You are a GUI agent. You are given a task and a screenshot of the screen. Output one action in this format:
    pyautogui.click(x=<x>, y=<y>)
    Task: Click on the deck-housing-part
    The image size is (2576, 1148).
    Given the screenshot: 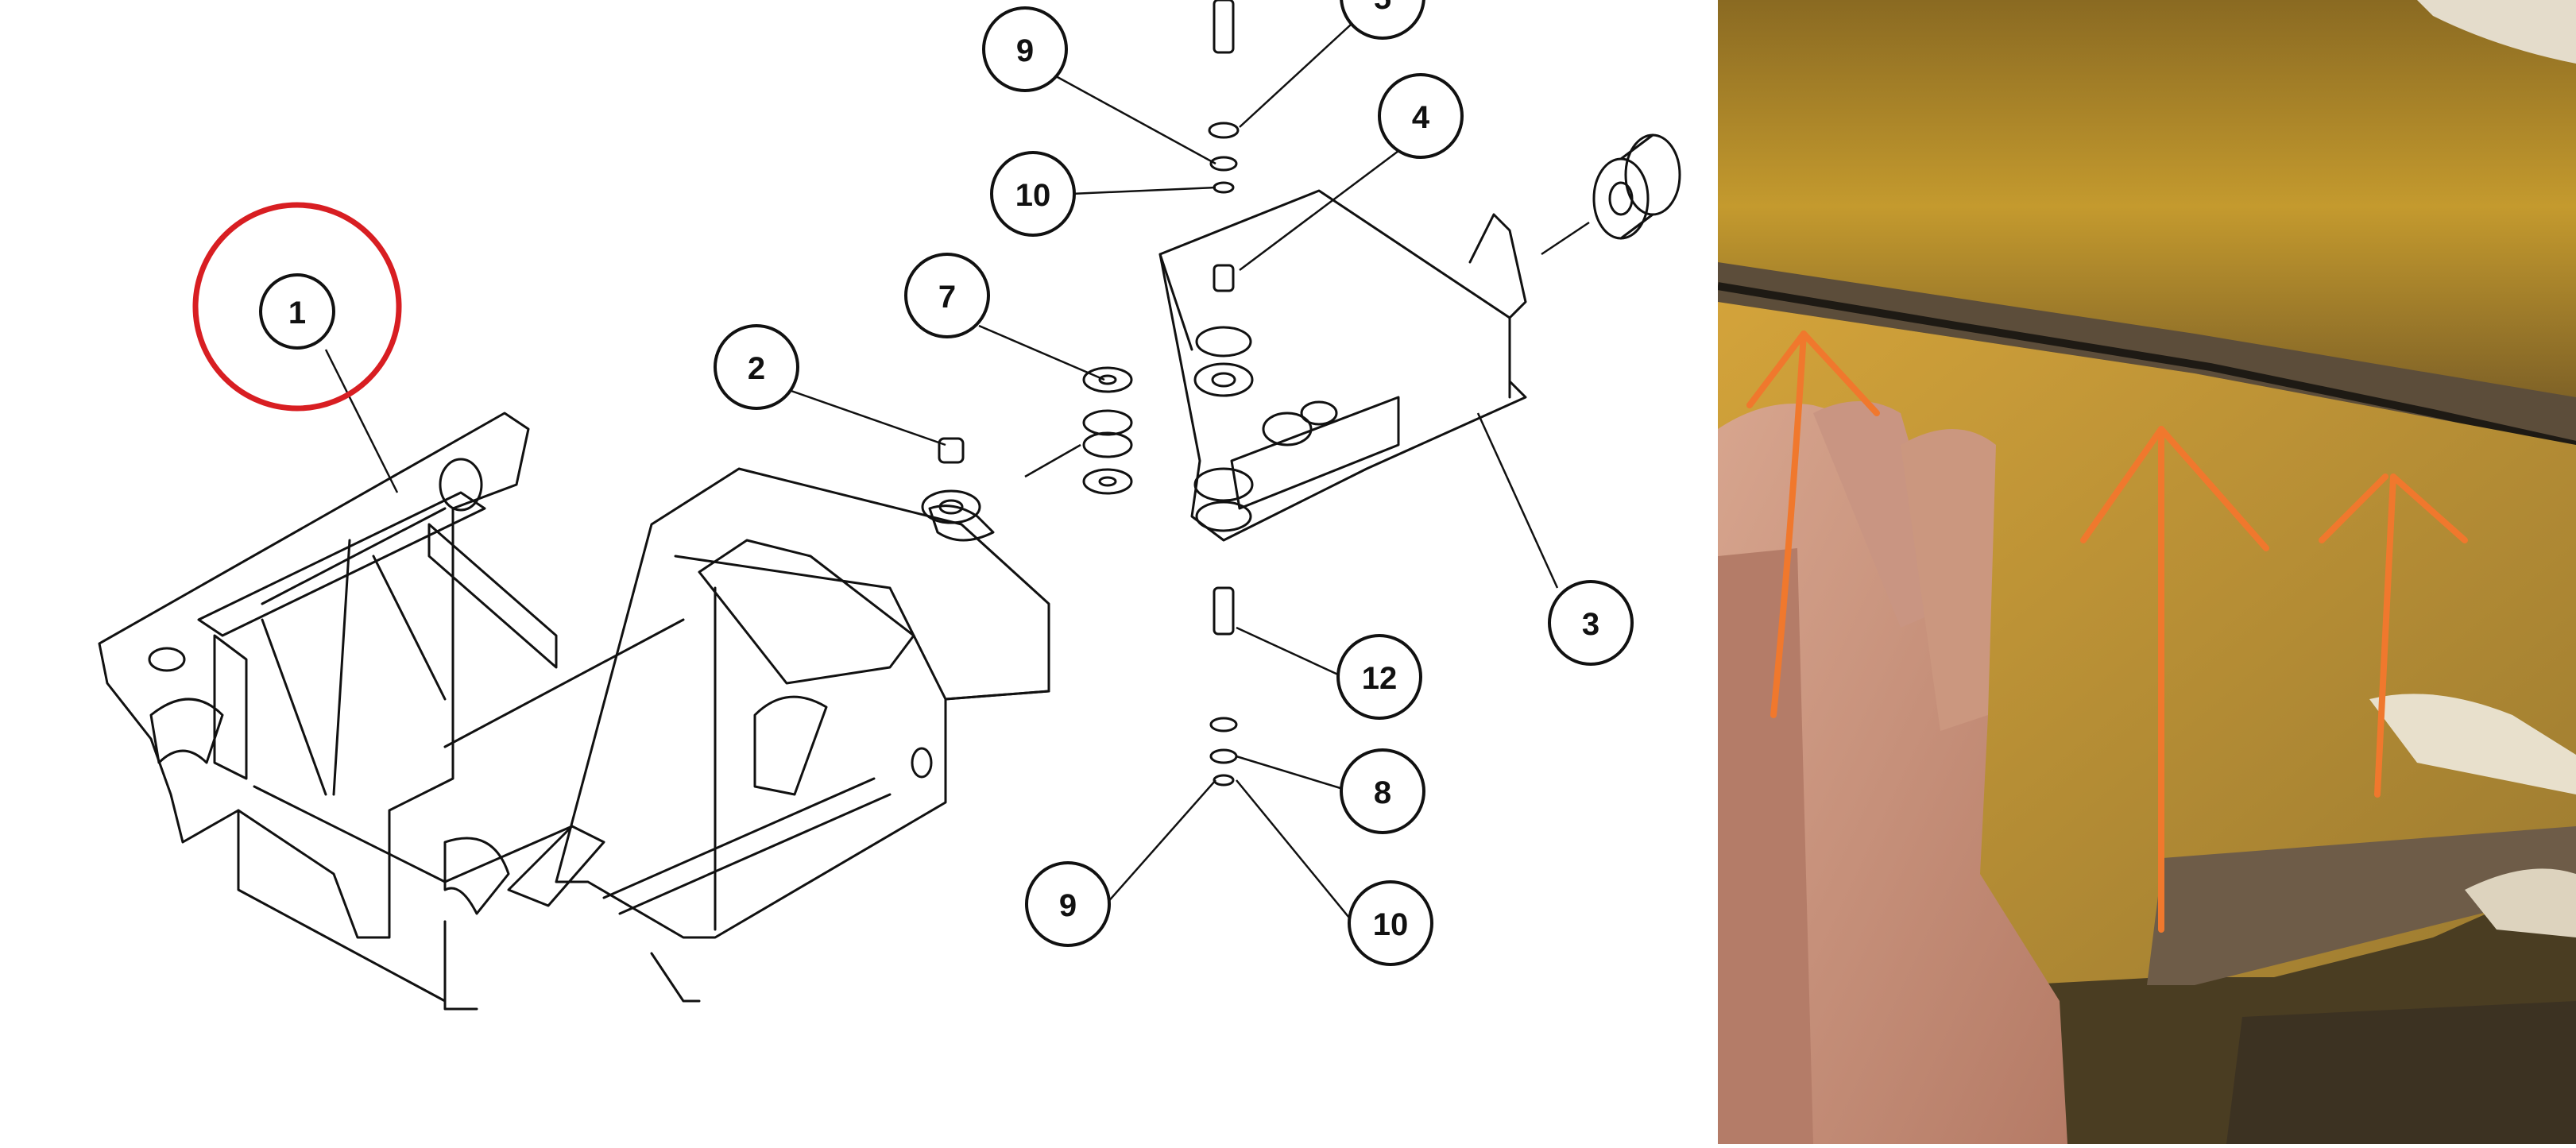 What is the action you would take?
    pyautogui.click(x=802, y=735)
    